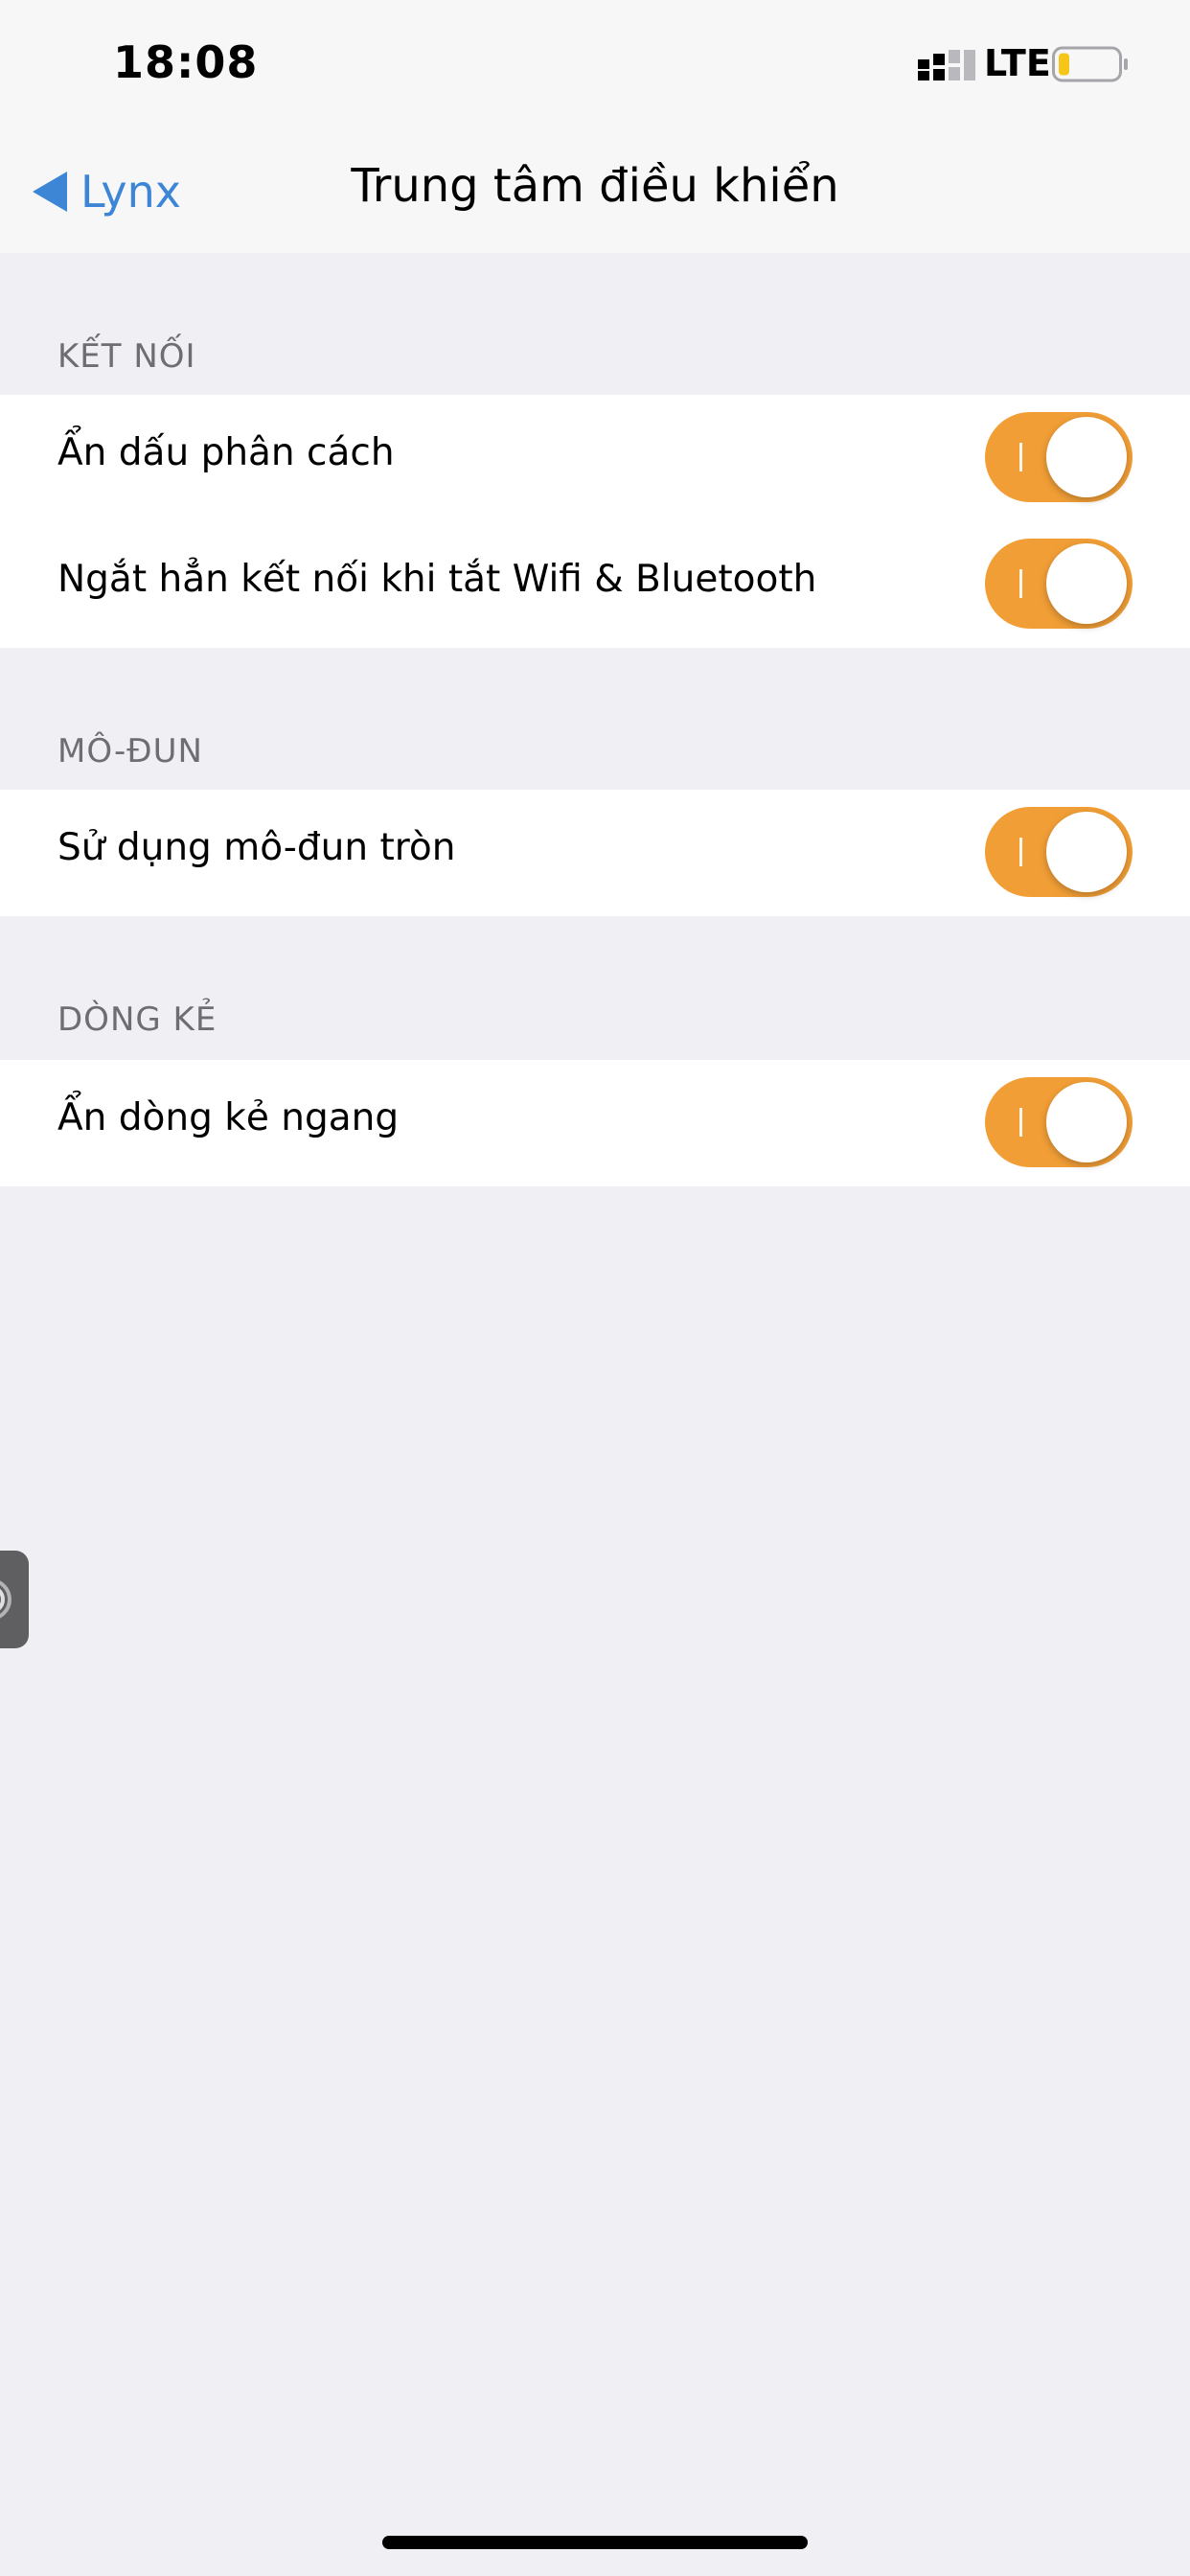  I want to click on row-label: Ẩn dấu phân cách, so click(226, 452).